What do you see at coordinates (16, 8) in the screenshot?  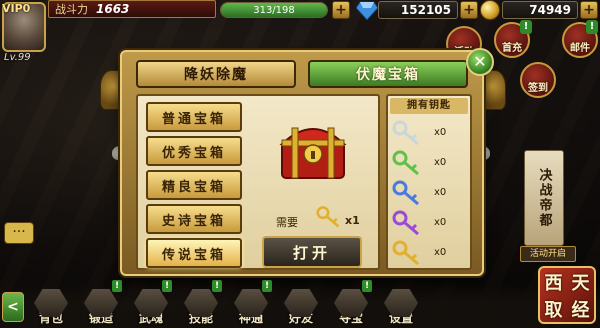 I see `vip-label: VIP0` at bounding box center [16, 8].